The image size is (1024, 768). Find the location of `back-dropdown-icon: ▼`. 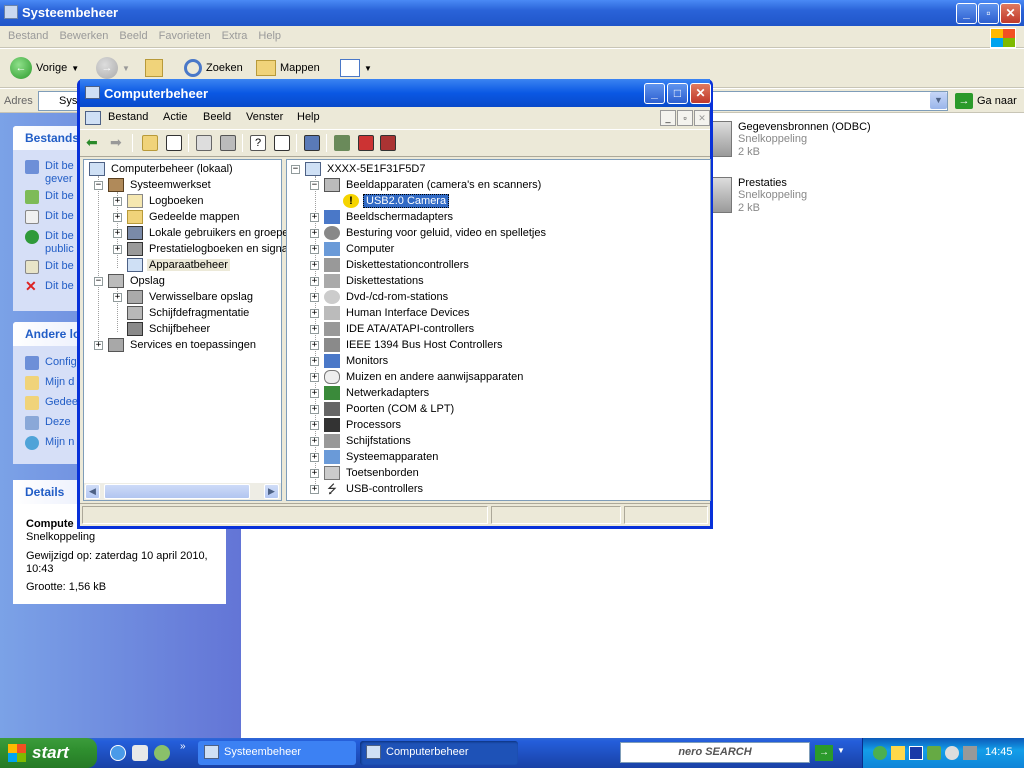

back-dropdown-icon: ▼ is located at coordinates (75, 68).